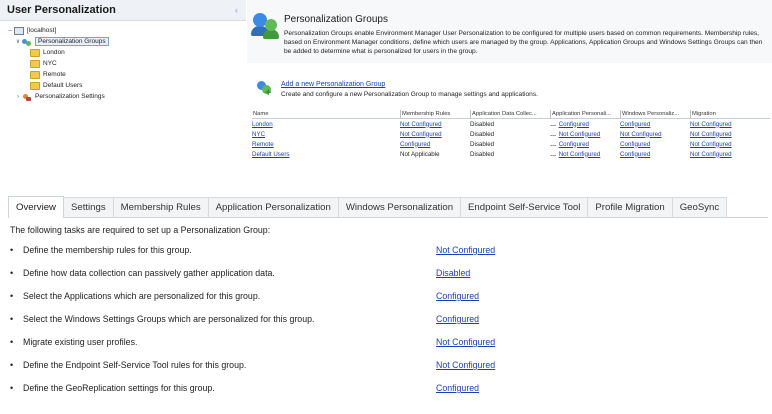  Describe the element at coordinates (70, 96) in the screenshot. I see `tree-node-label: Personalization Settings` at that location.